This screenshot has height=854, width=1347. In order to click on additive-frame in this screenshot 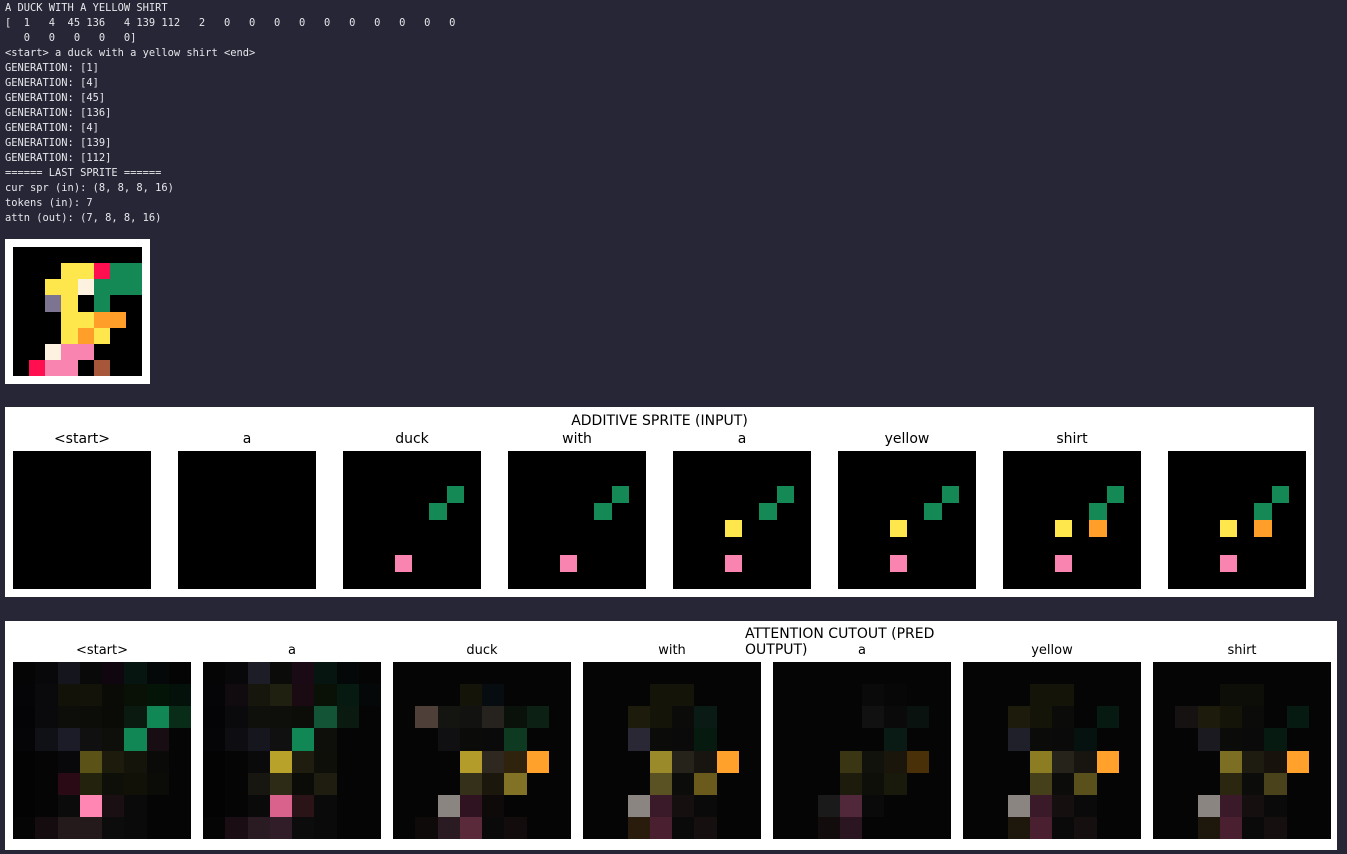, I will do `click(742, 520)`.